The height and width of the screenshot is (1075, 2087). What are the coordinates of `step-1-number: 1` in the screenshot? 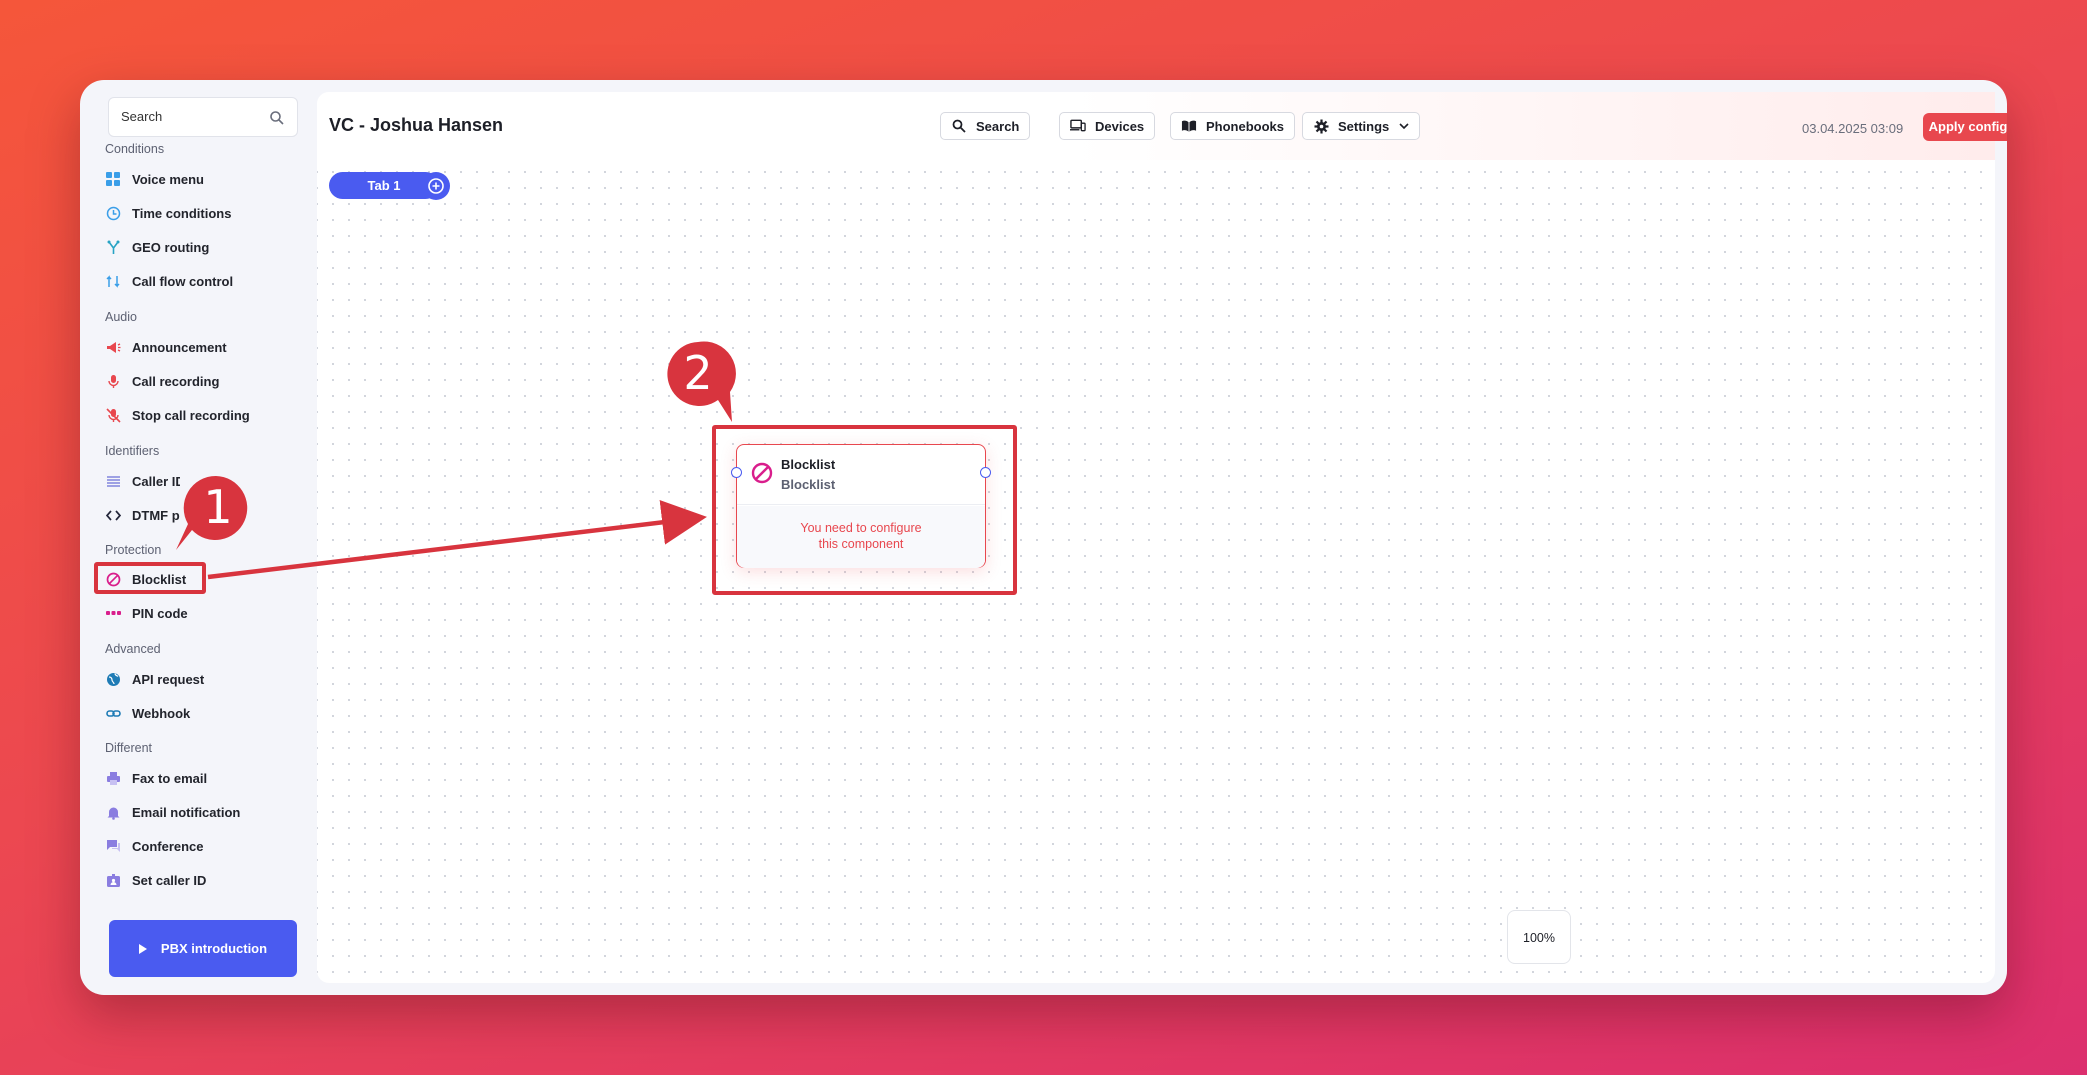 It's located at (218, 507).